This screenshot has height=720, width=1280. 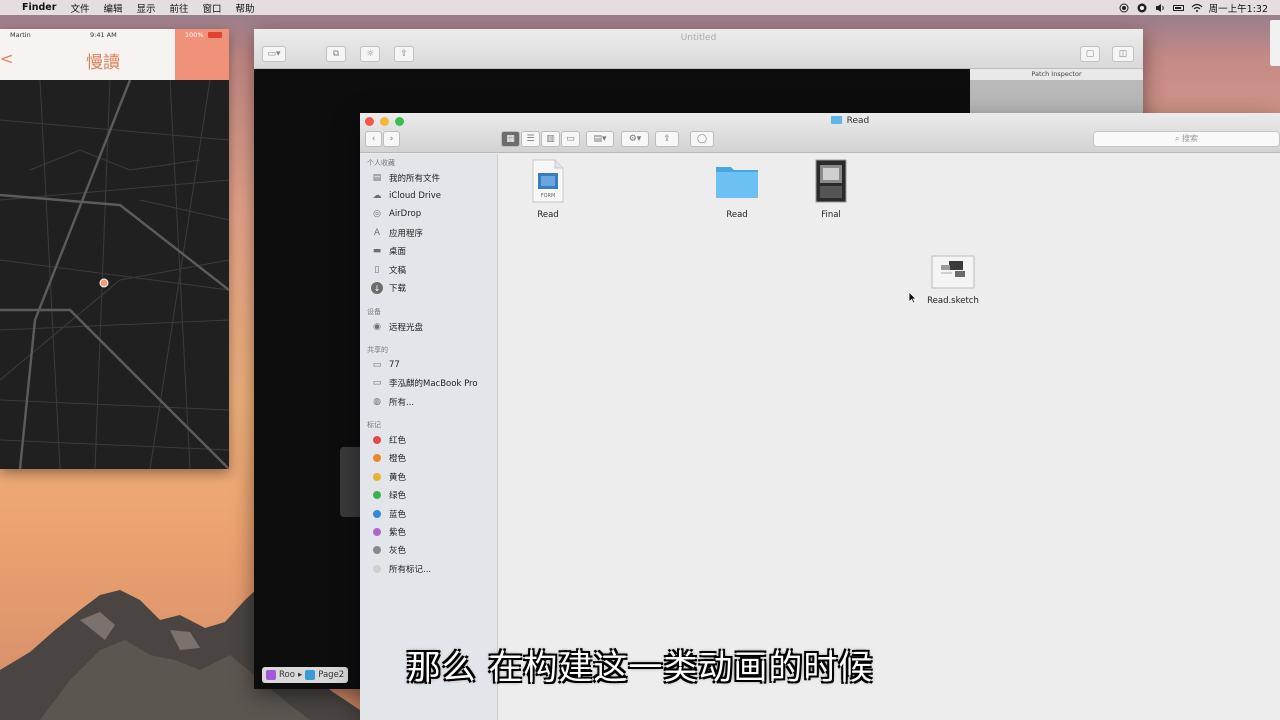 I want to click on form-document-icon: FORM, so click(x=548, y=181).